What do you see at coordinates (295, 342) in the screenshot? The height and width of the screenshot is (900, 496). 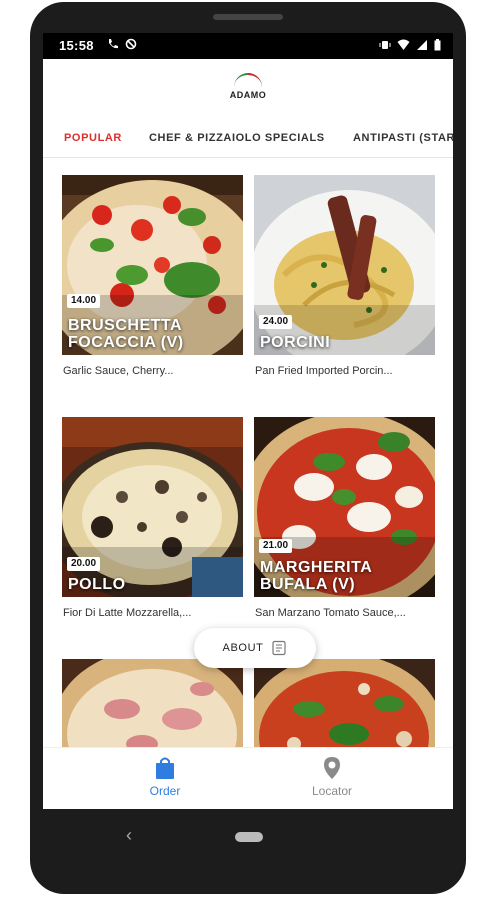 I see `dish-name: PORCINI` at bounding box center [295, 342].